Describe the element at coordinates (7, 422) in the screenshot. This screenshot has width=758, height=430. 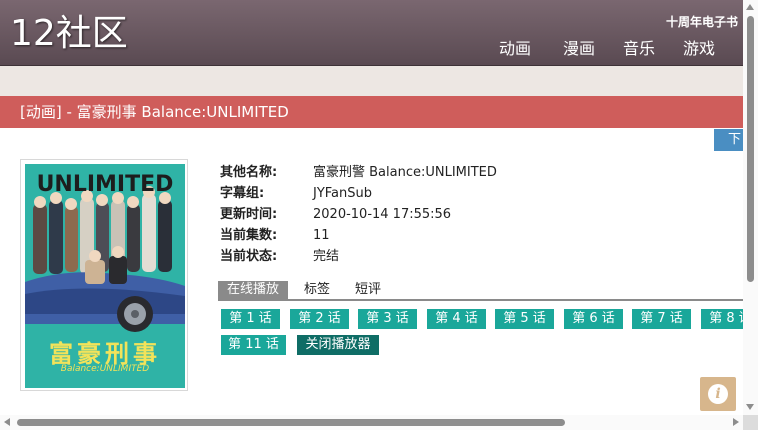
I see `scroll-left-arrow-icon` at that location.